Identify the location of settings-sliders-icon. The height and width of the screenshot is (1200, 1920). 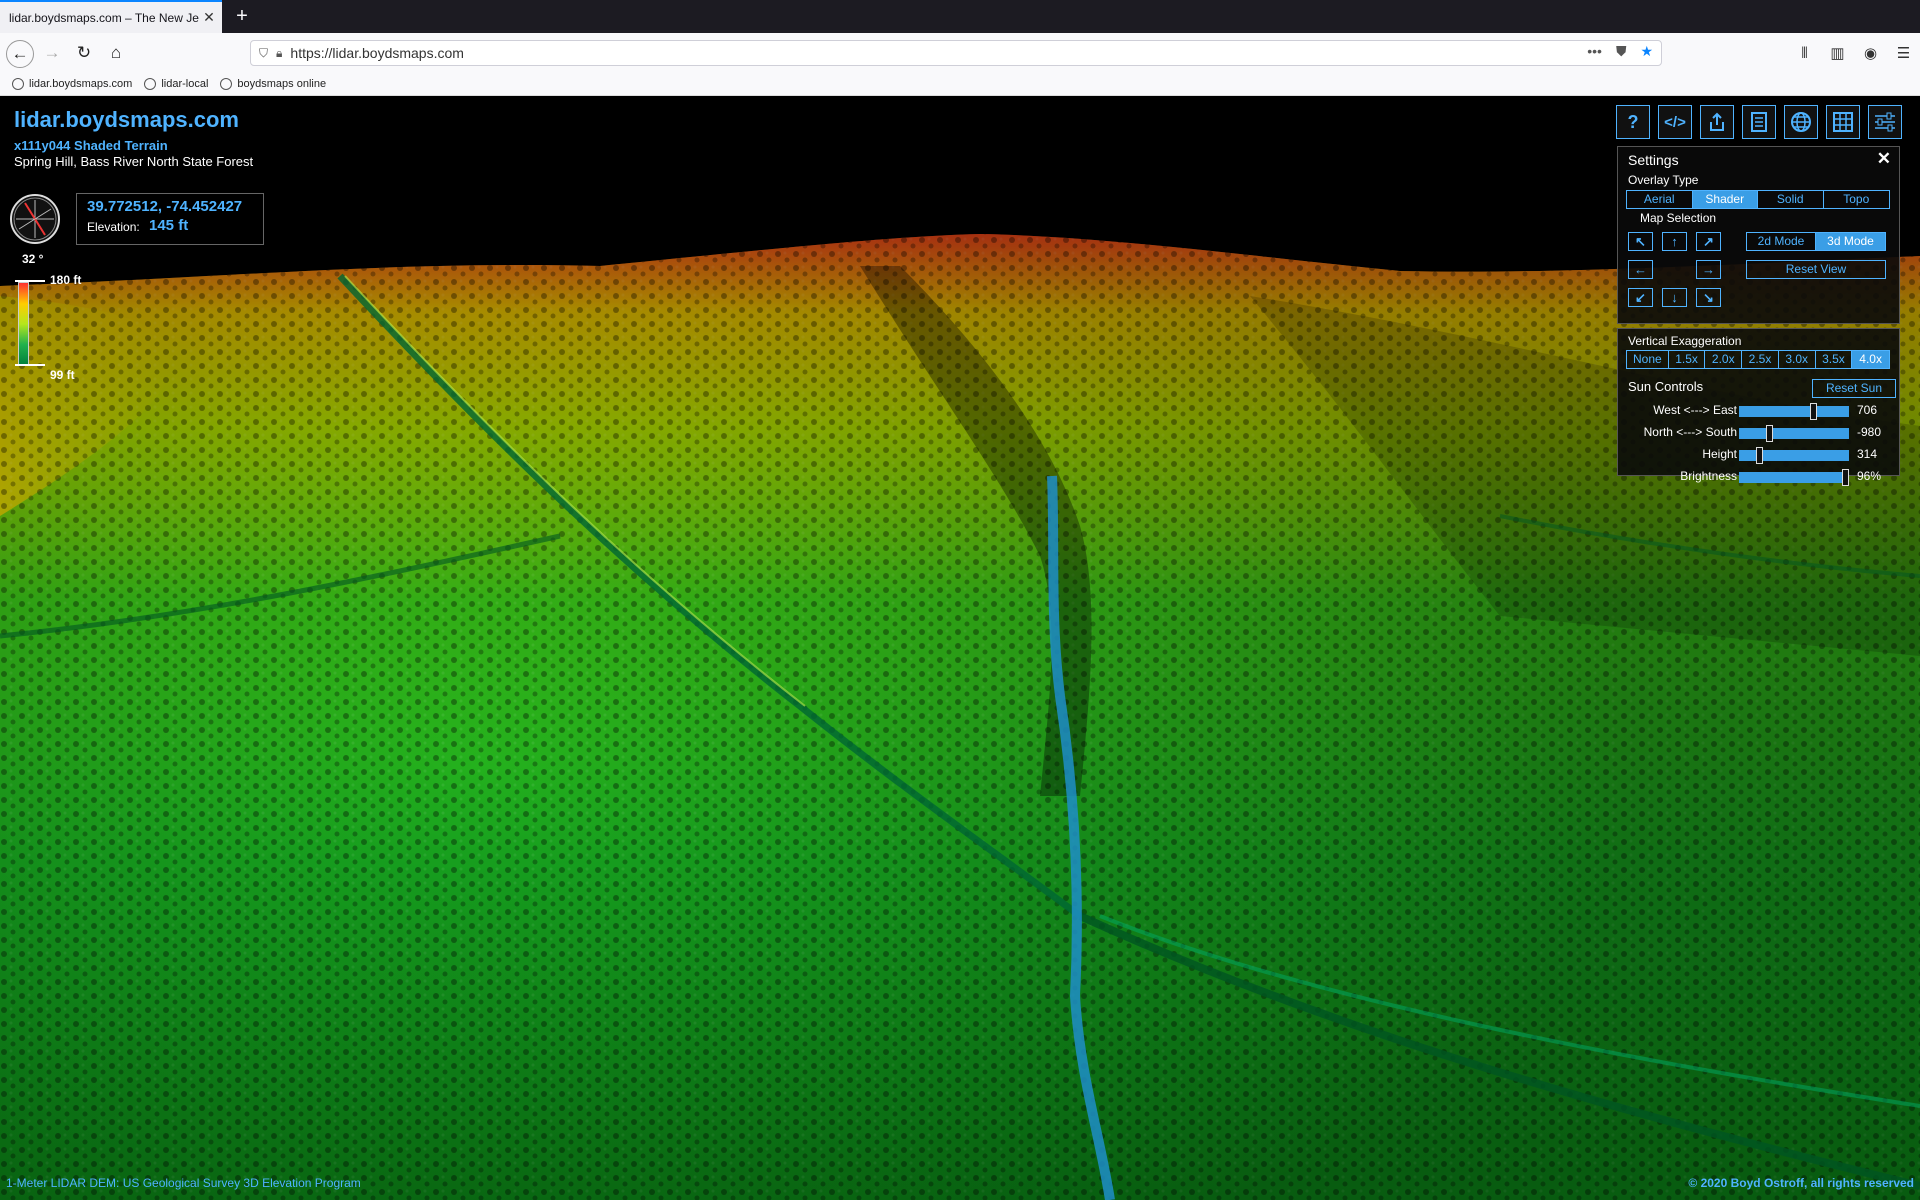
(1885, 122).